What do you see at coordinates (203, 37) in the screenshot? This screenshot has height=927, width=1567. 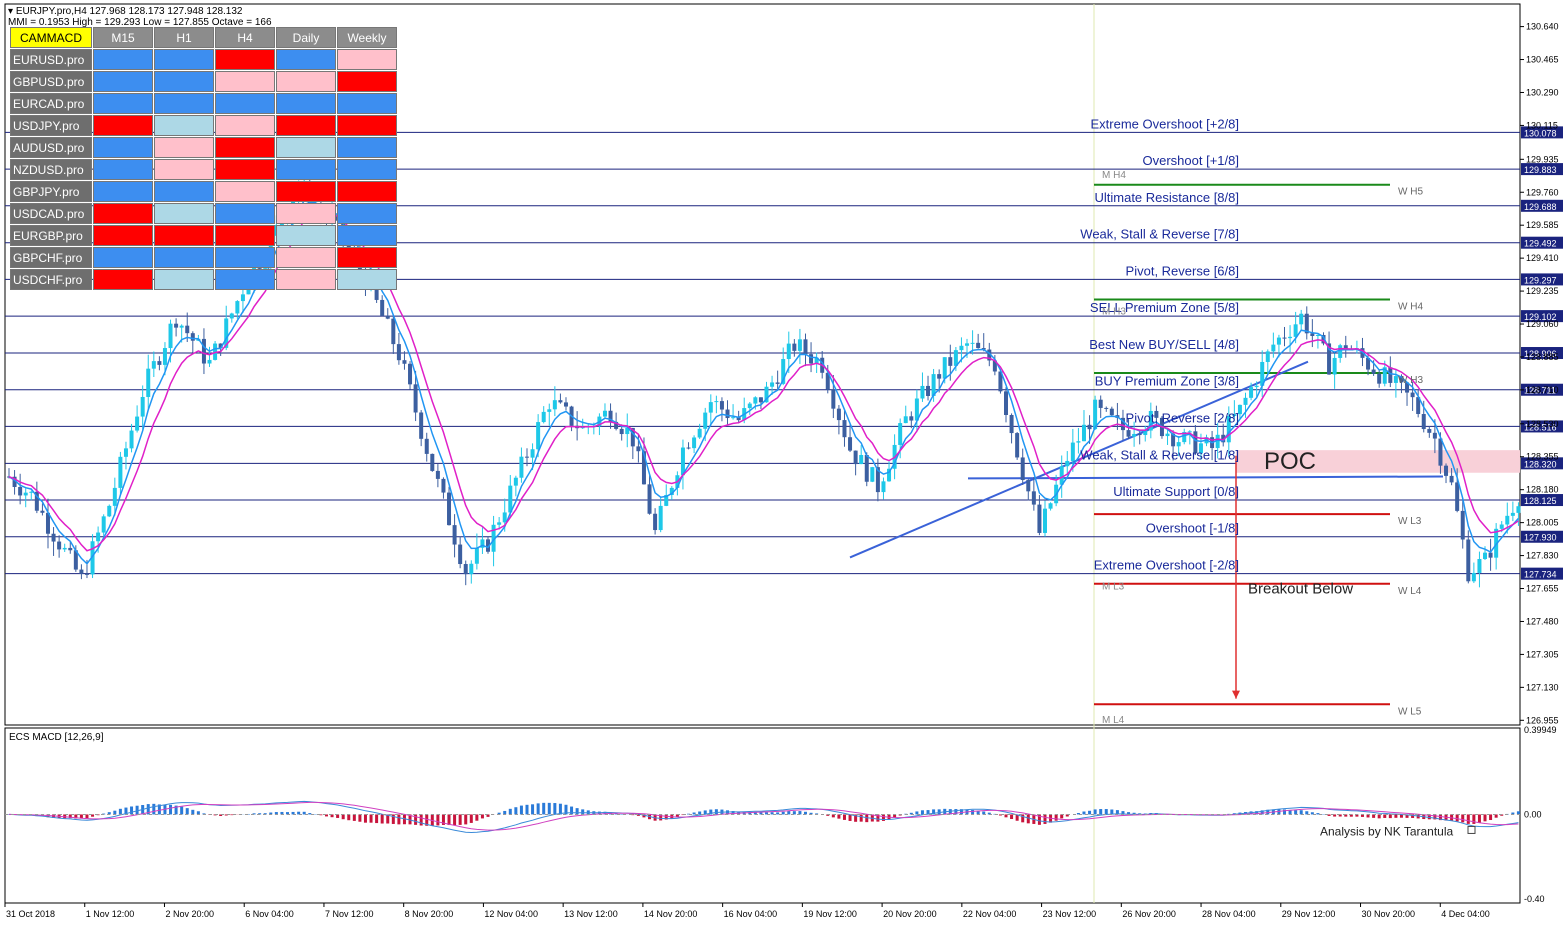 I see `mtf-header-row: CAMMACD M15 H1 H4 Daily Weekly` at bounding box center [203, 37].